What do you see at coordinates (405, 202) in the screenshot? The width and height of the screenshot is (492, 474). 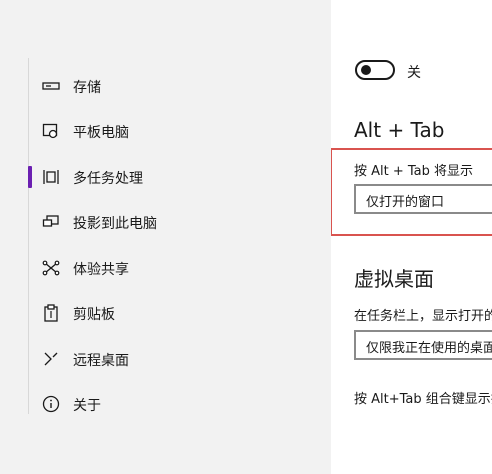 I see `alt-tab-dropdown-value: 仅打开的窗口` at bounding box center [405, 202].